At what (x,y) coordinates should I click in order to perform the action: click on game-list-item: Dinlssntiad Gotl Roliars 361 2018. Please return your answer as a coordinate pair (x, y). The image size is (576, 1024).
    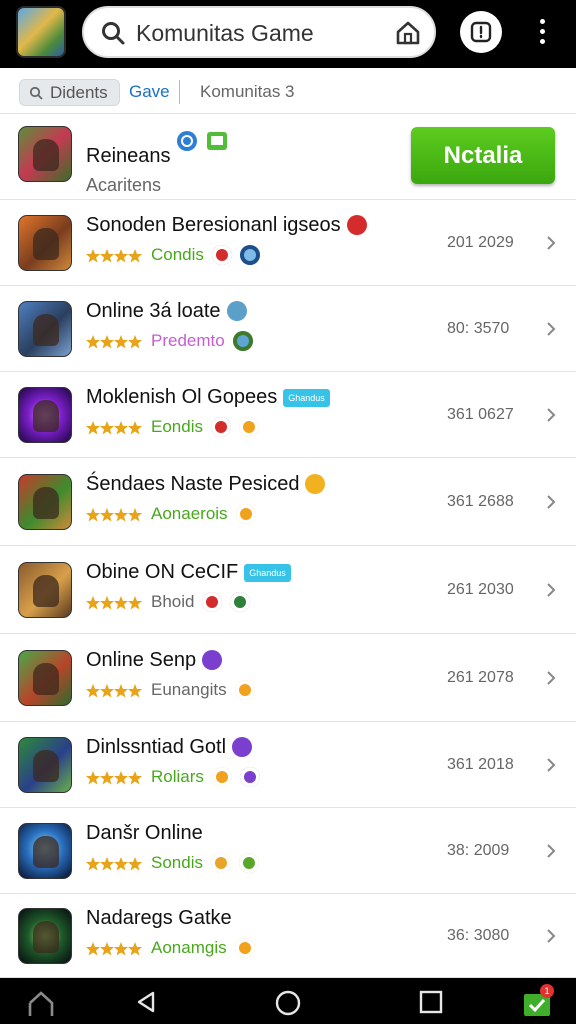
    Looking at the image, I should click on (288, 765).